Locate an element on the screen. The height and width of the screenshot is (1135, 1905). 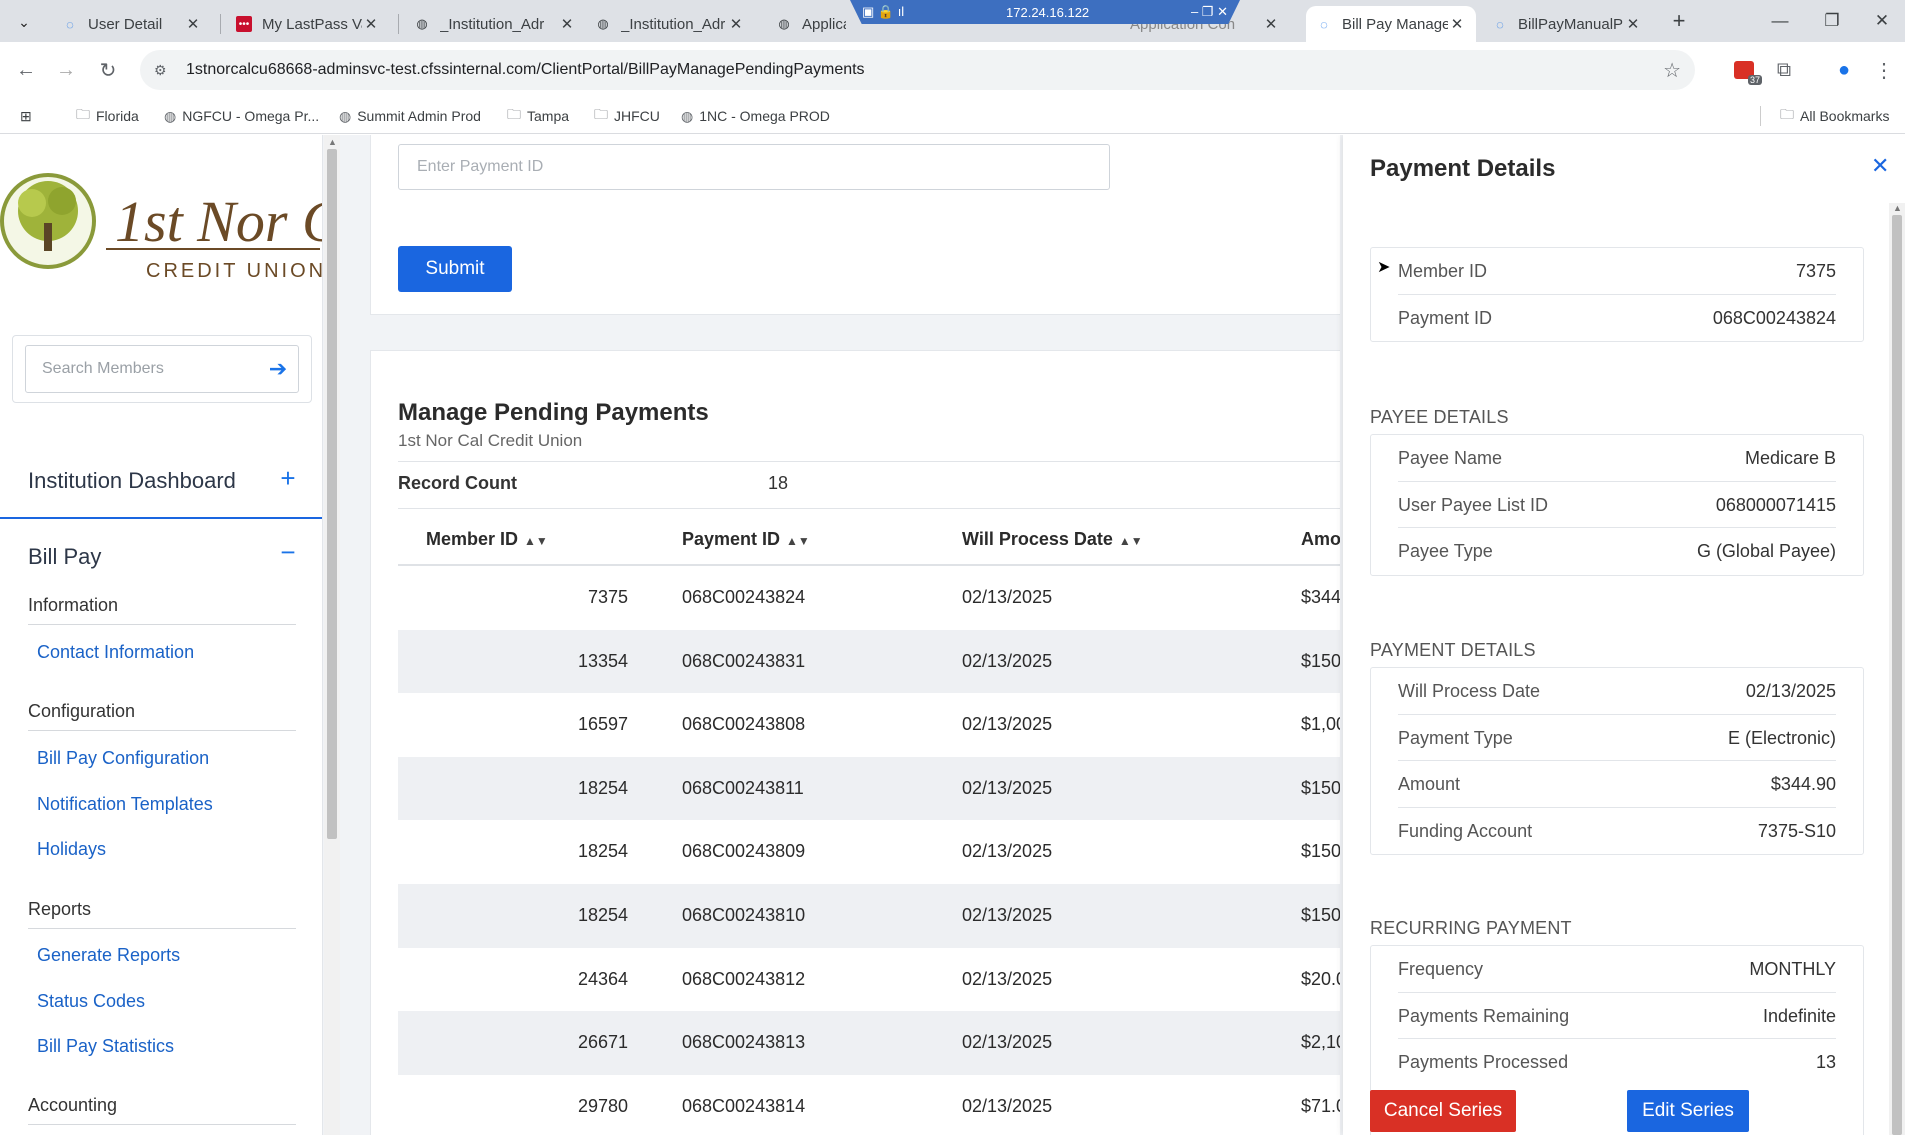
panel-scrollbar: ▲ is located at coordinates (1897, 669).